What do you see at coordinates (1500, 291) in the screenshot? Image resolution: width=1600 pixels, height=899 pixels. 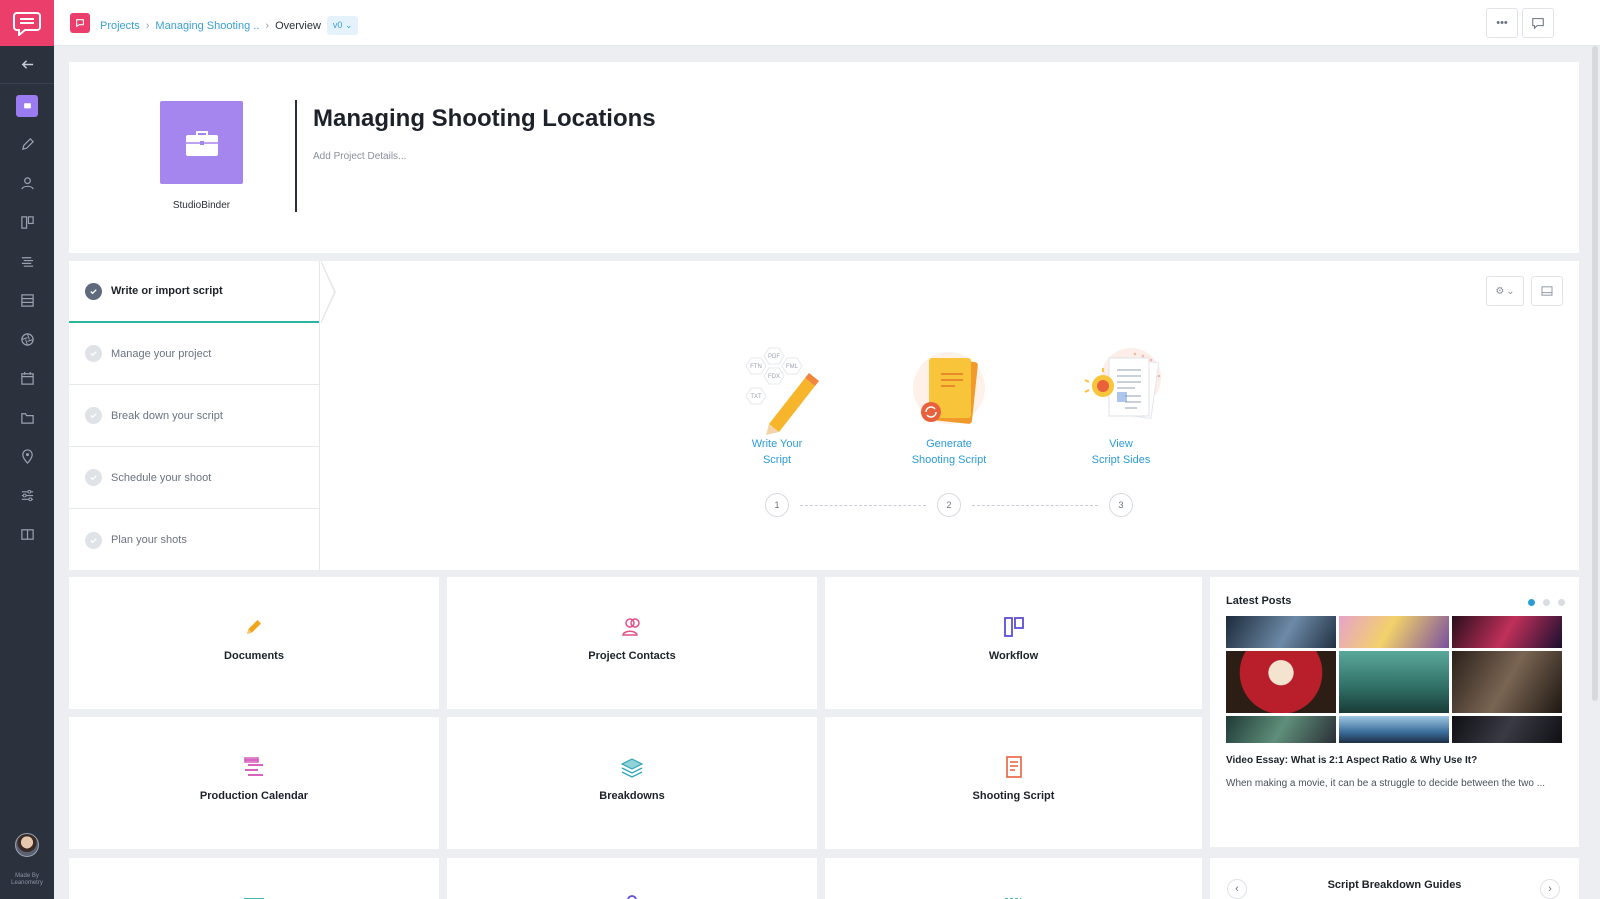 I see `gear-icon: ⚙` at bounding box center [1500, 291].